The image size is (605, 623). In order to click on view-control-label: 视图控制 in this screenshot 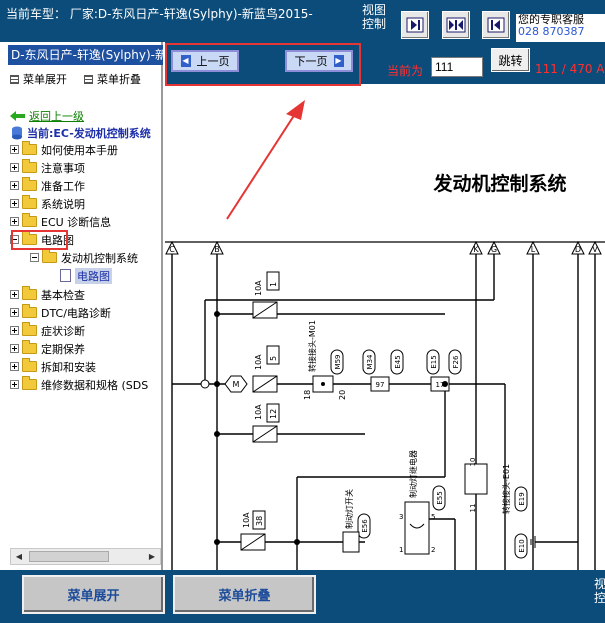, I will do `click(374, 17)`.